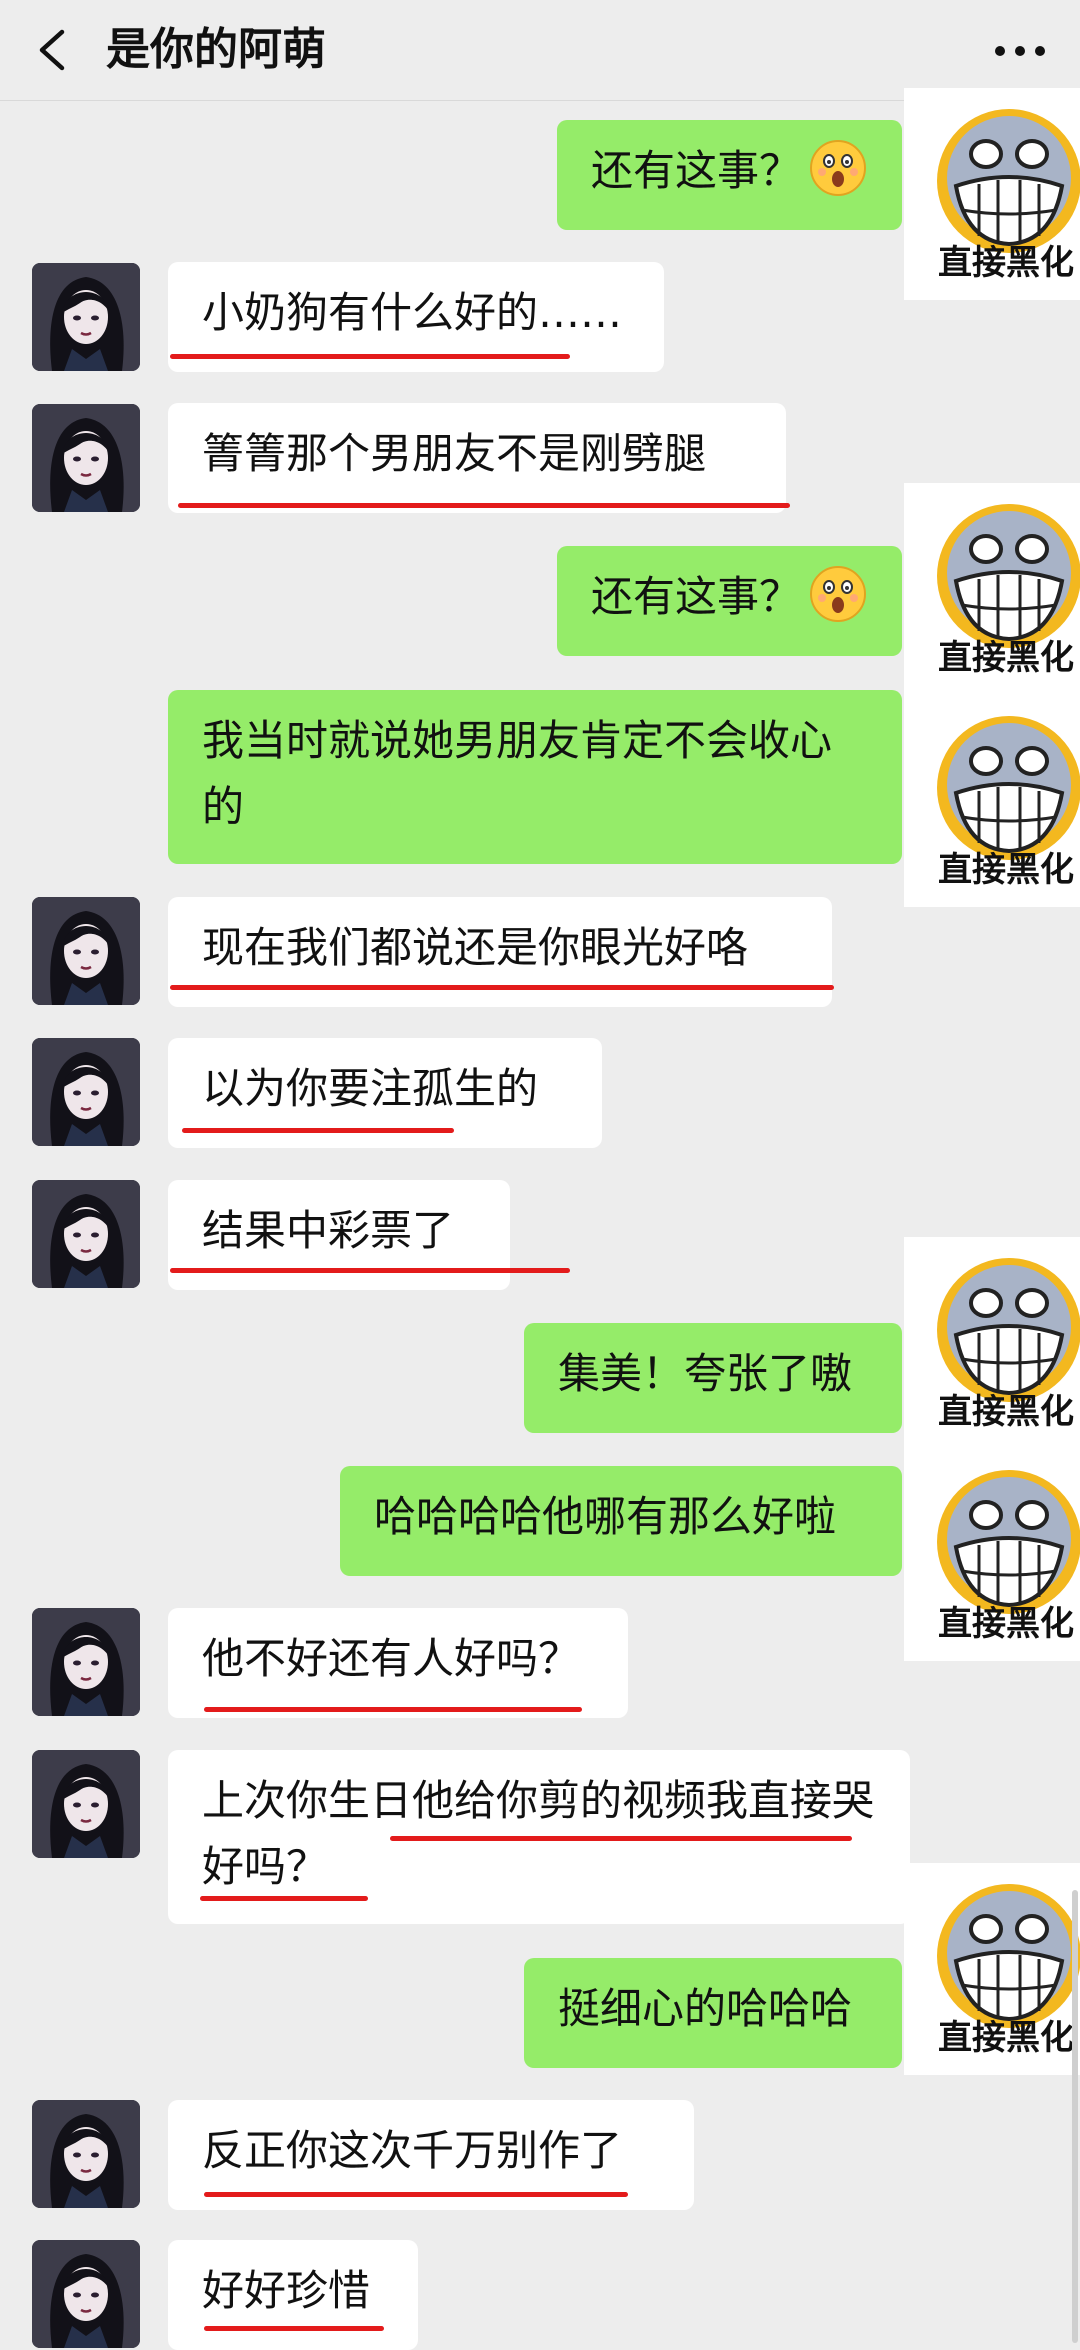 The height and width of the screenshot is (2350, 1080). What do you see at coordinates (540, 50) in the screenshot?
I see `chat-header: 是你的阿萌` at bounding box center [540, 50].